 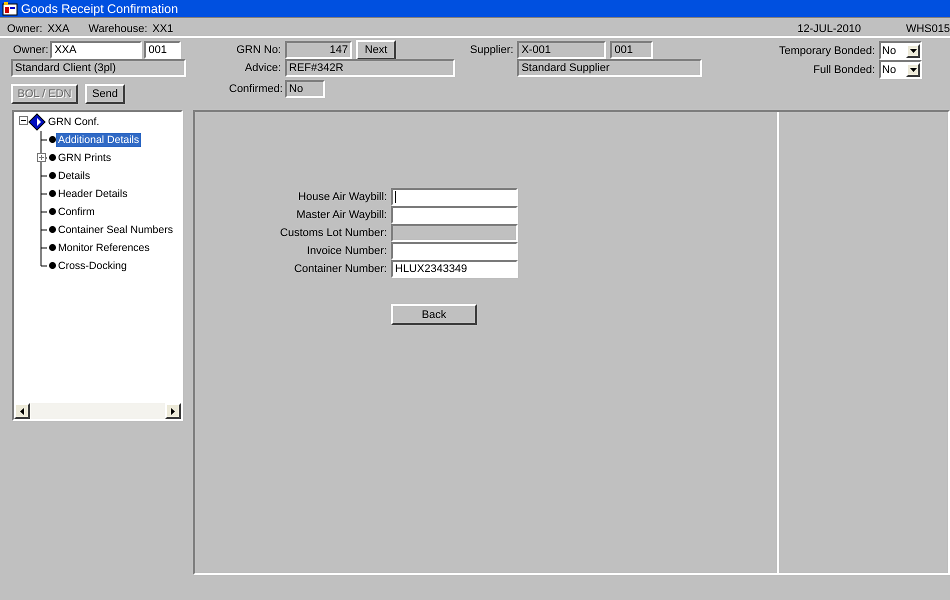 I want to click on left-arrow-icon, so click(x=22, y=411).